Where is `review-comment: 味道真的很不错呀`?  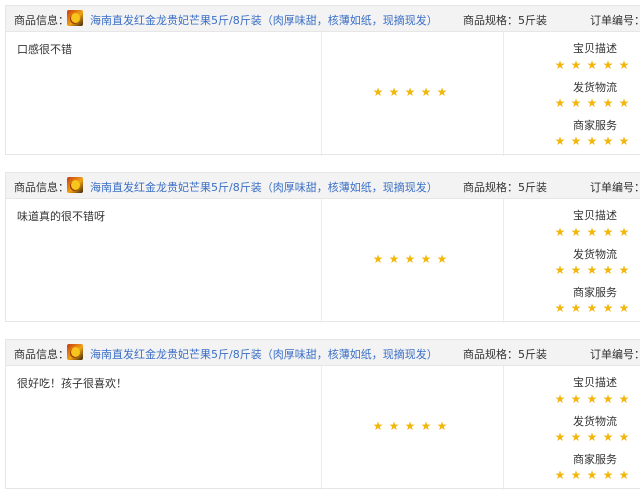
review-comment: 味道真的很不错呀 is located at coordinates (61, 216).